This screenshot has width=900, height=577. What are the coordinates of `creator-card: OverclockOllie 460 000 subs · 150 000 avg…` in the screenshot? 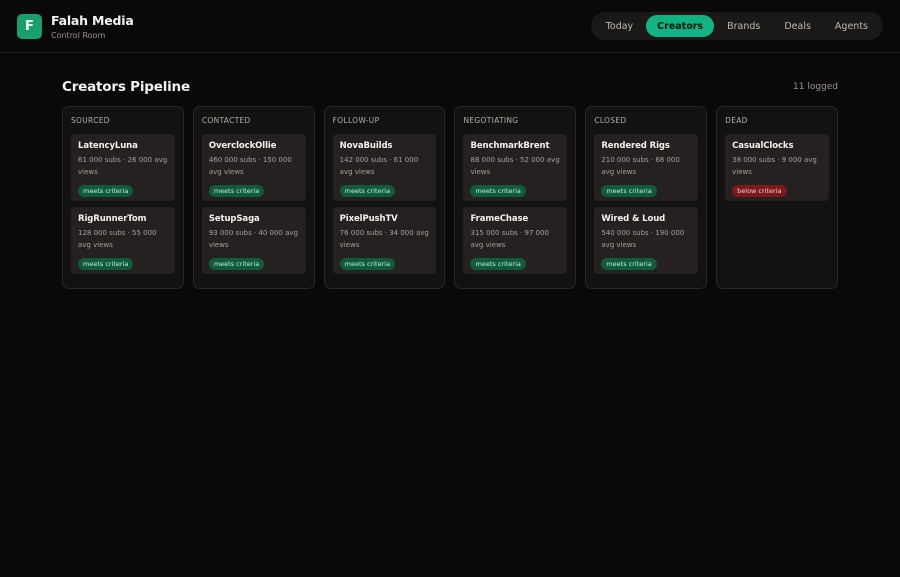 It's located at (253, 167).